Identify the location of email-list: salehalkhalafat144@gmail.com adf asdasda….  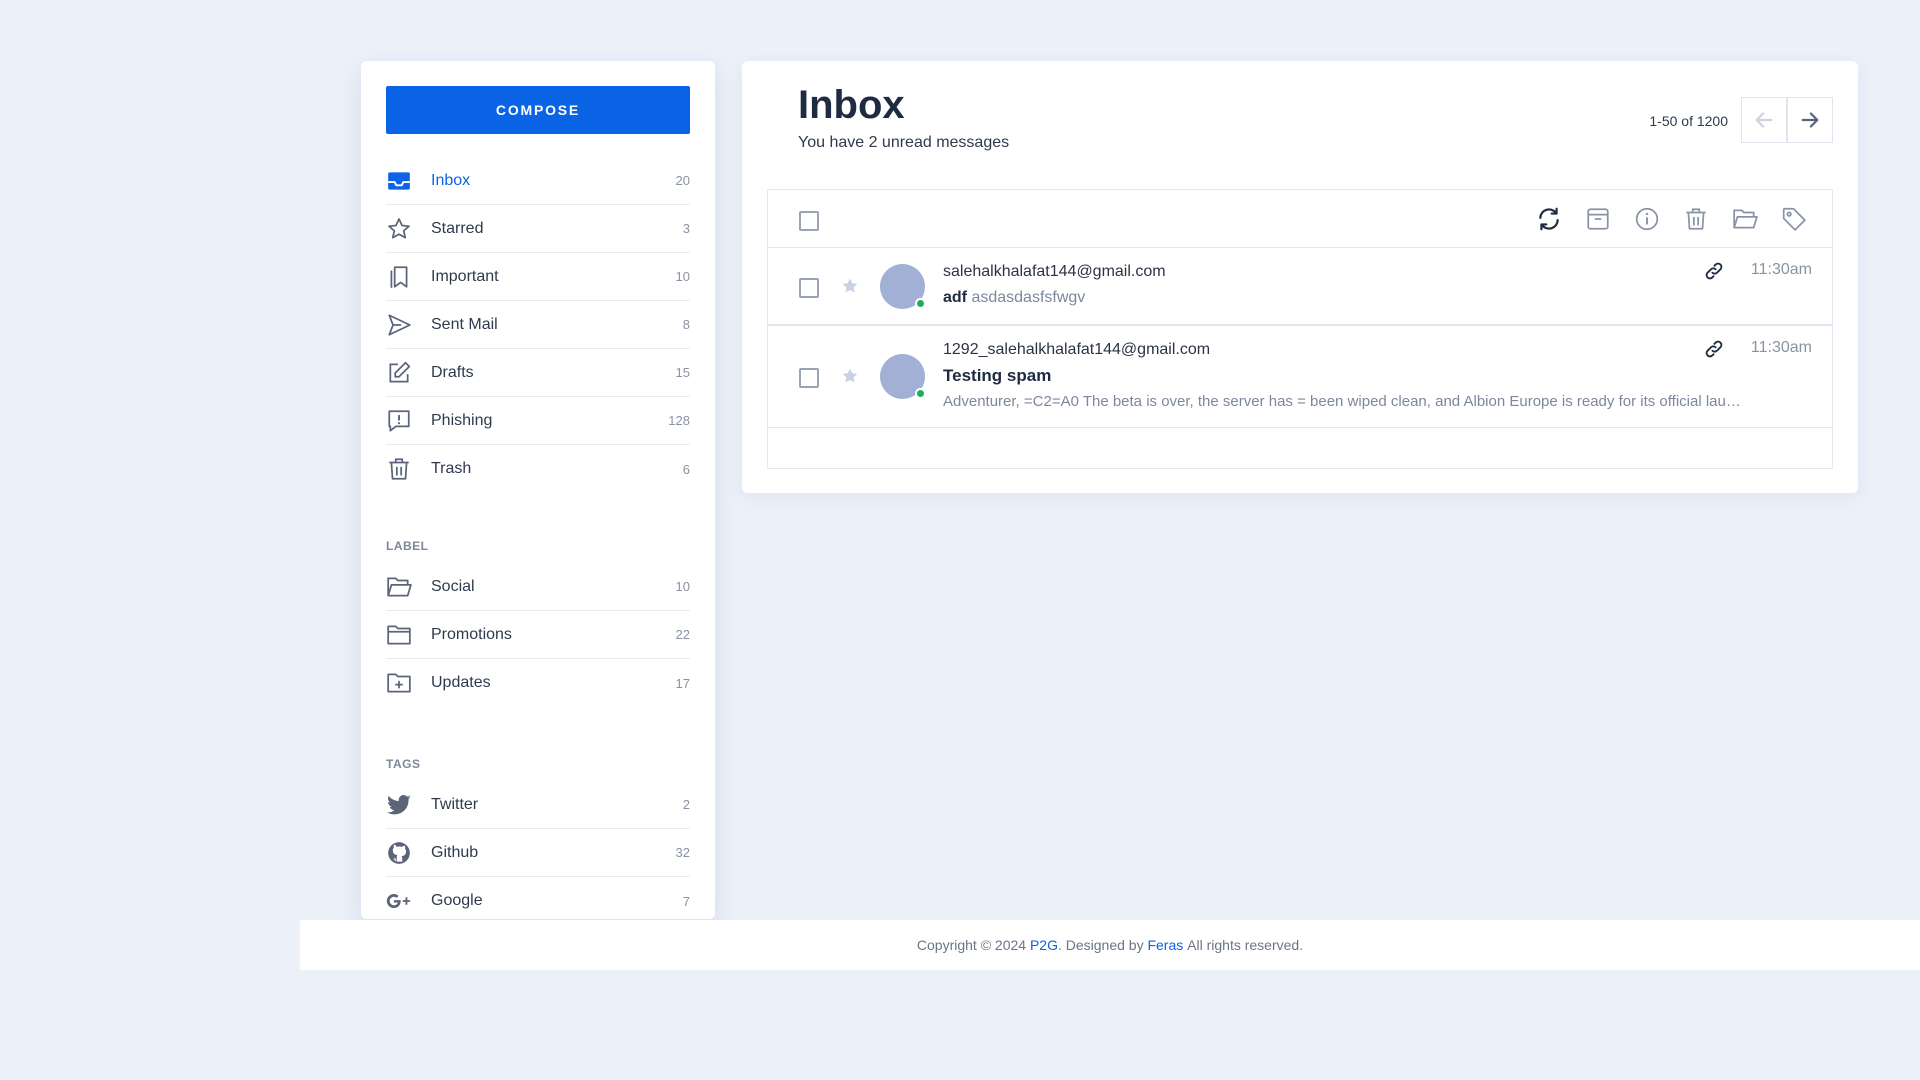
(1300, 329).